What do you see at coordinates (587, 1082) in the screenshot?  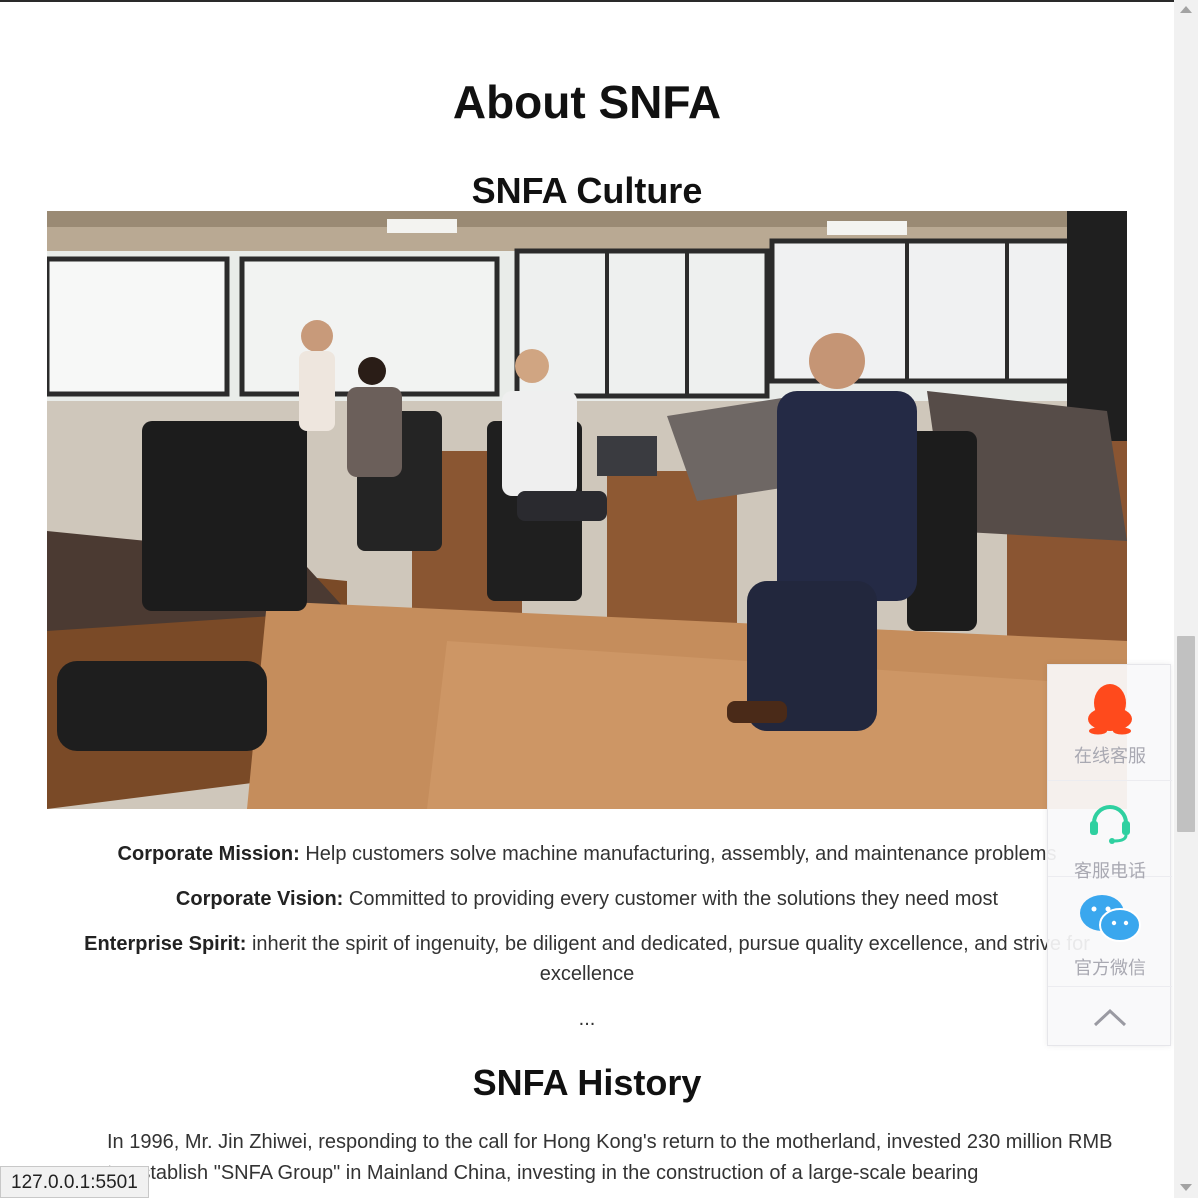 I see `history-section-title: SNFA History` at bounding box center [587, 1082].